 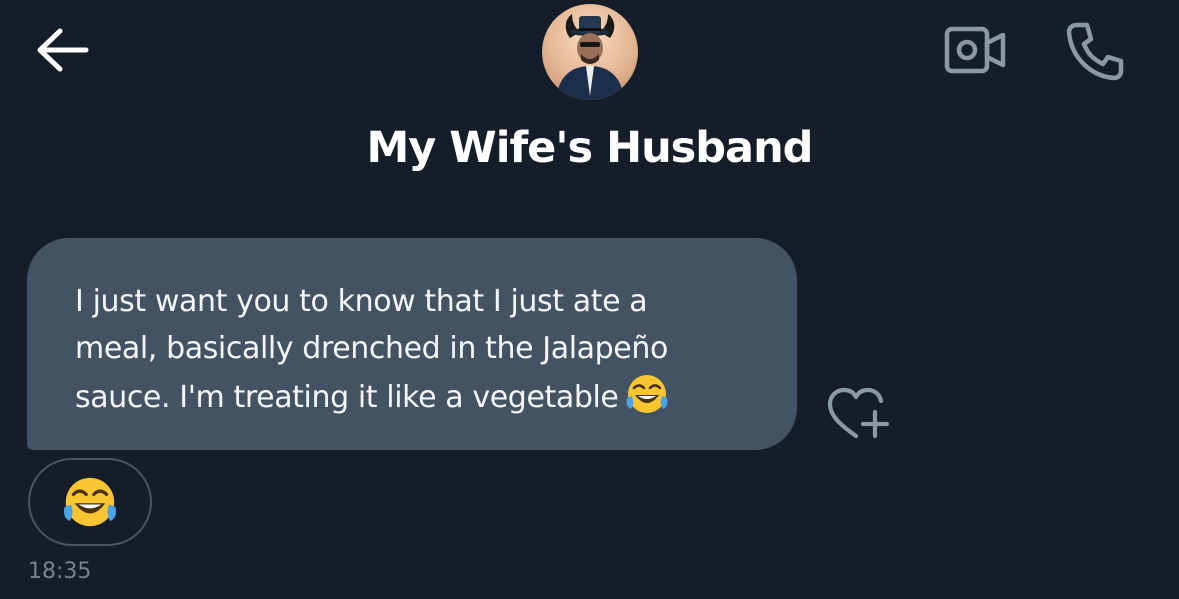 I want to click on avatar, so click(x=590, y=52).